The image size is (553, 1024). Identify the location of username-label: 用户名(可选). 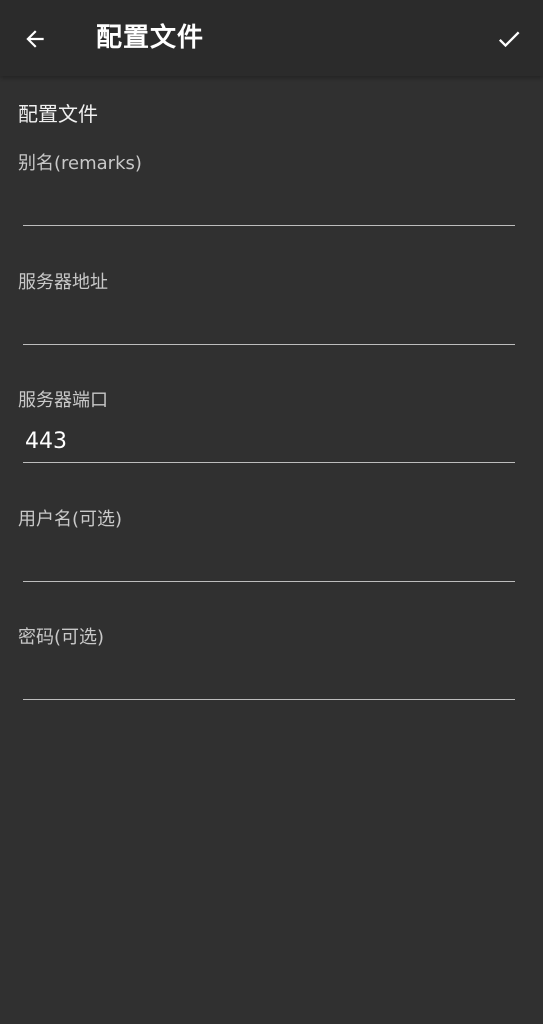
(70, 519).